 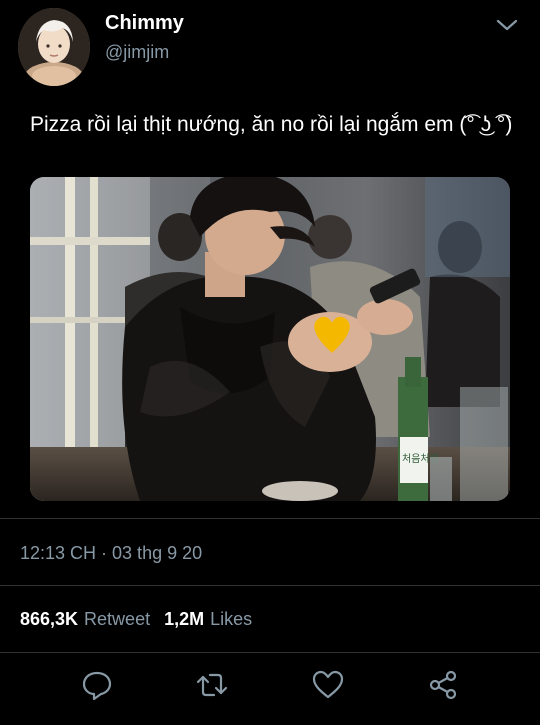 I want to click on like-count: 1,2M, so click(x=184, y=619).